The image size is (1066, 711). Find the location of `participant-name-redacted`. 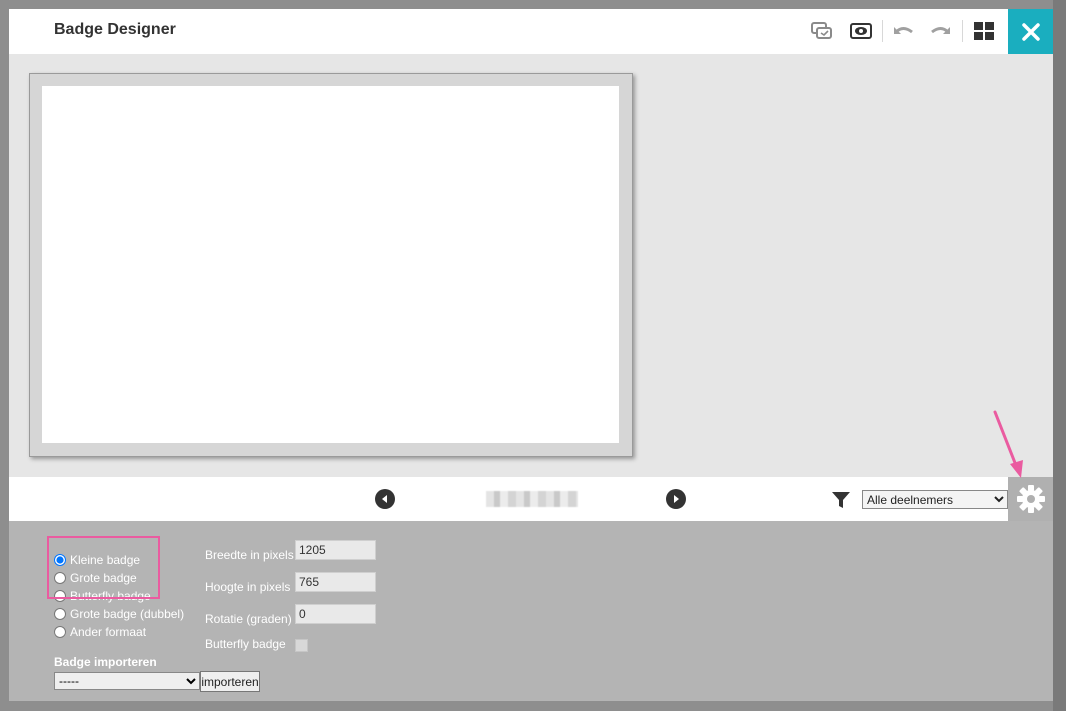

participant-name-redacted is located at coordinates (532, 499).